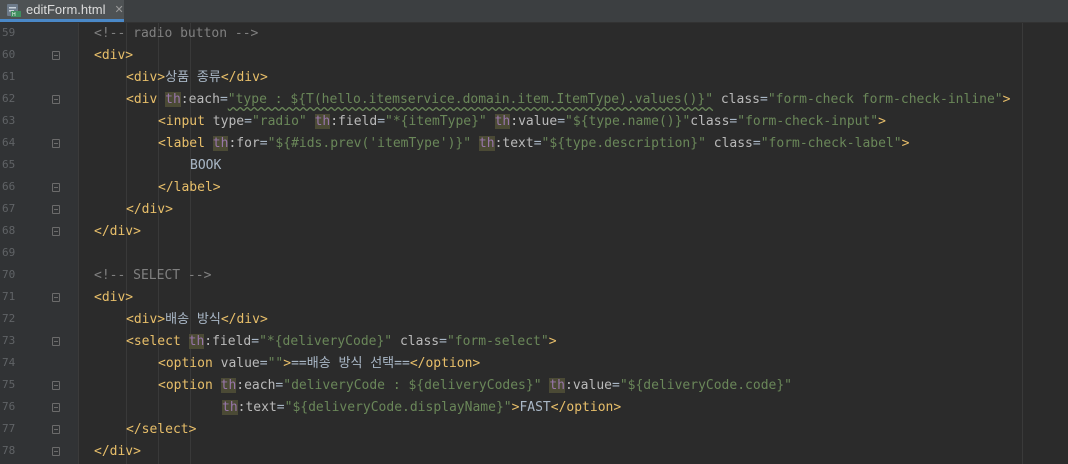  I want to click on token-tag: </option>, so click(586, 407).